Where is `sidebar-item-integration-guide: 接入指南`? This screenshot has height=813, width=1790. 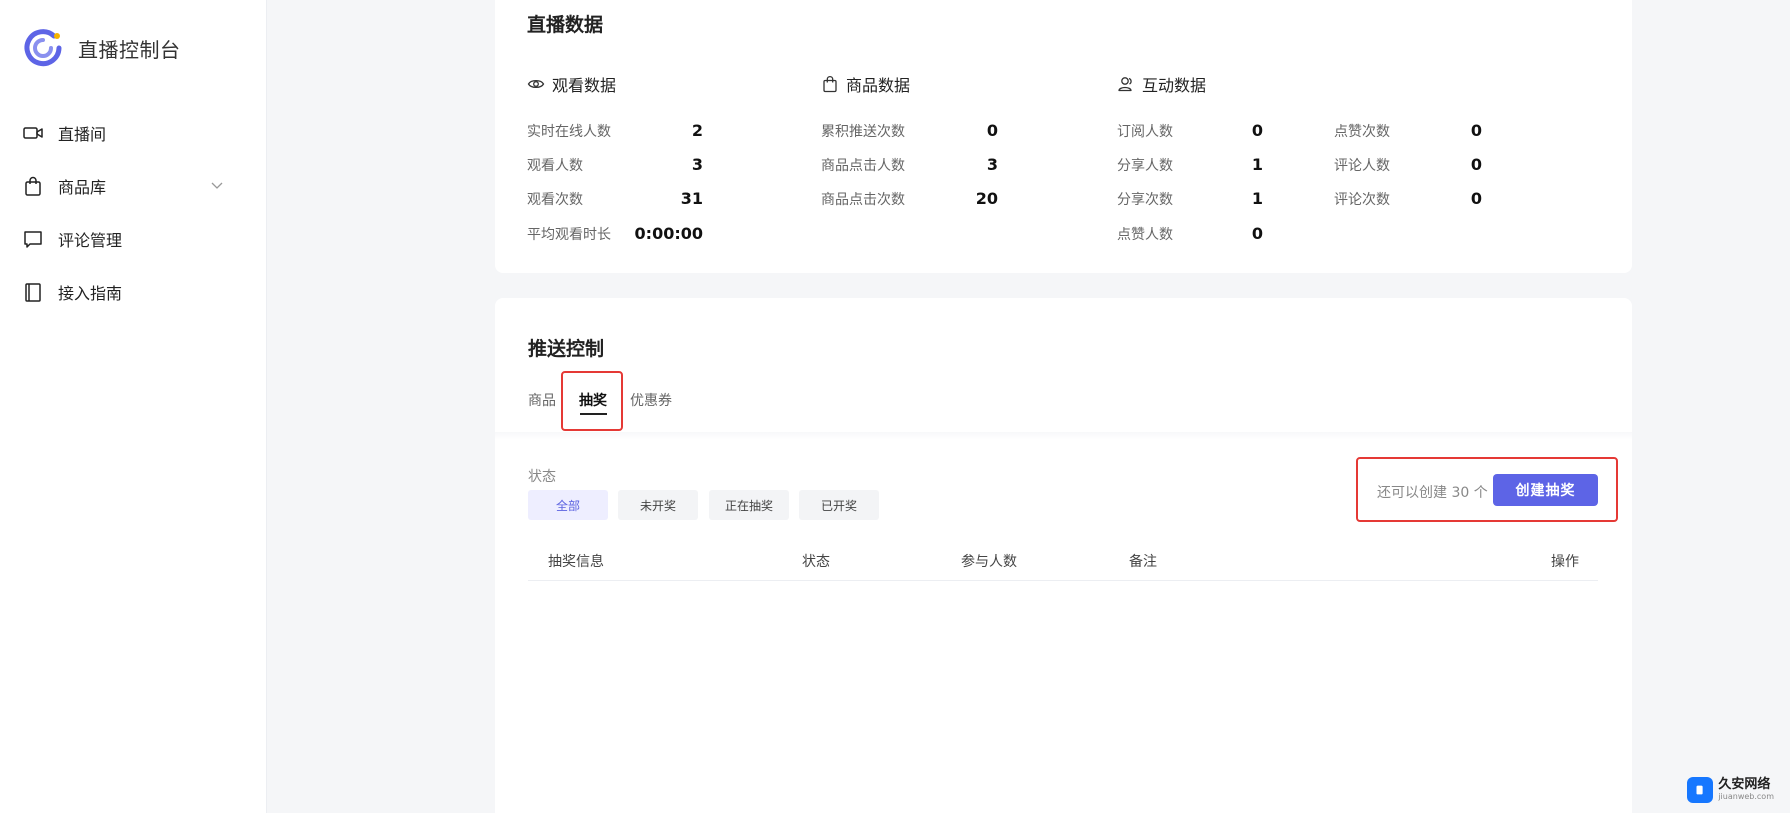 sidebar-item-integration-guide: 接入指南 is located at coordinates (133, 291).